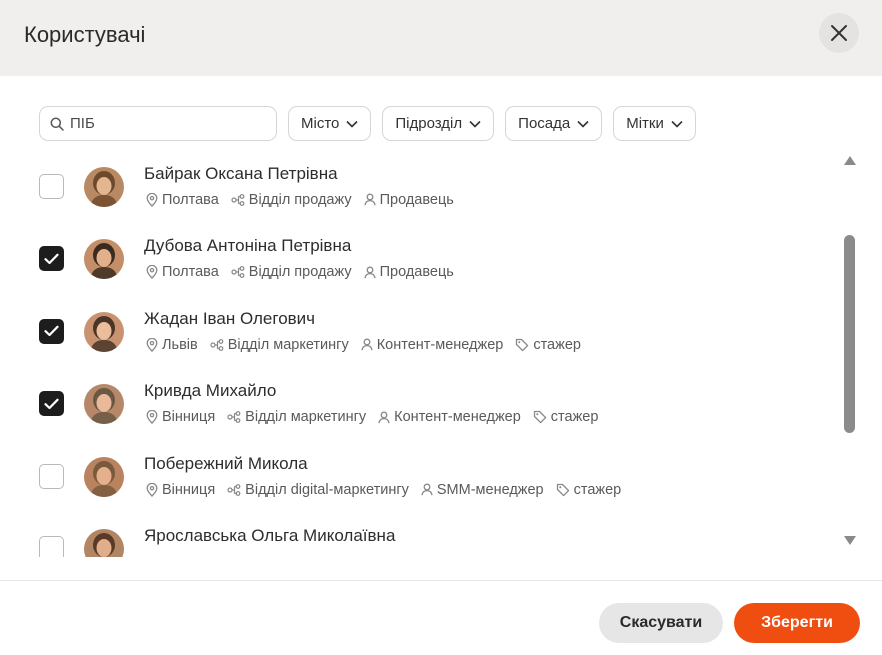 The width and height of the screenshot is (882, 655). Describe the element at coordinates (544, 123) in the screenshot. I see `position-filter-label: Посада` at that location.